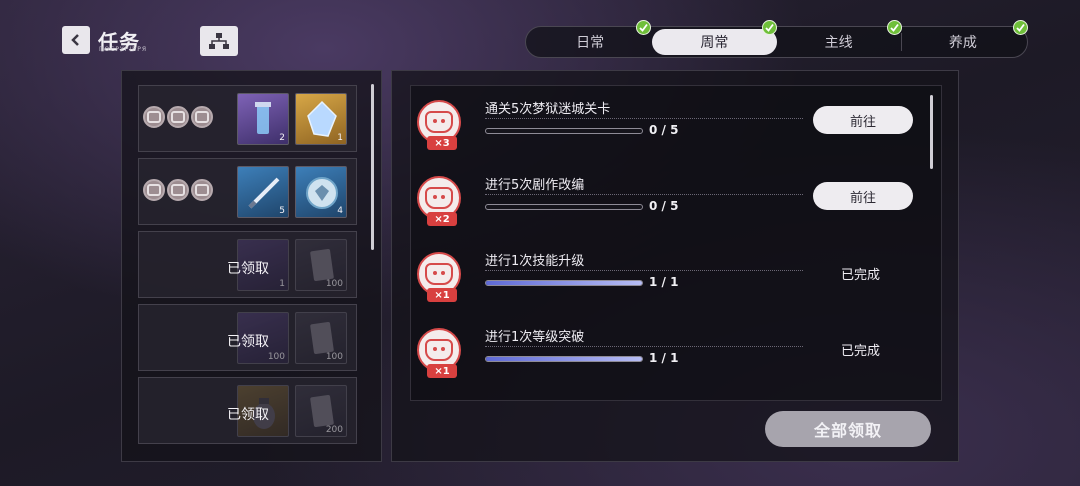 This screenshot has width=1080, height=486. I want to click on task-name: 进行1次技能升级, so click(535, 261).